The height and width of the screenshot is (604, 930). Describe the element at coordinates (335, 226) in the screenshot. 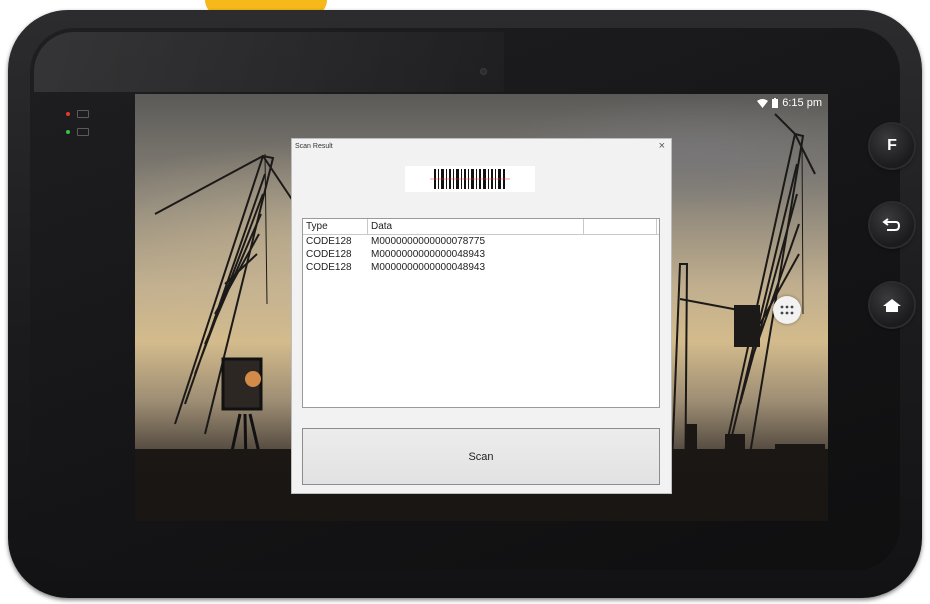

I see `column-header-type: Type` at that location.